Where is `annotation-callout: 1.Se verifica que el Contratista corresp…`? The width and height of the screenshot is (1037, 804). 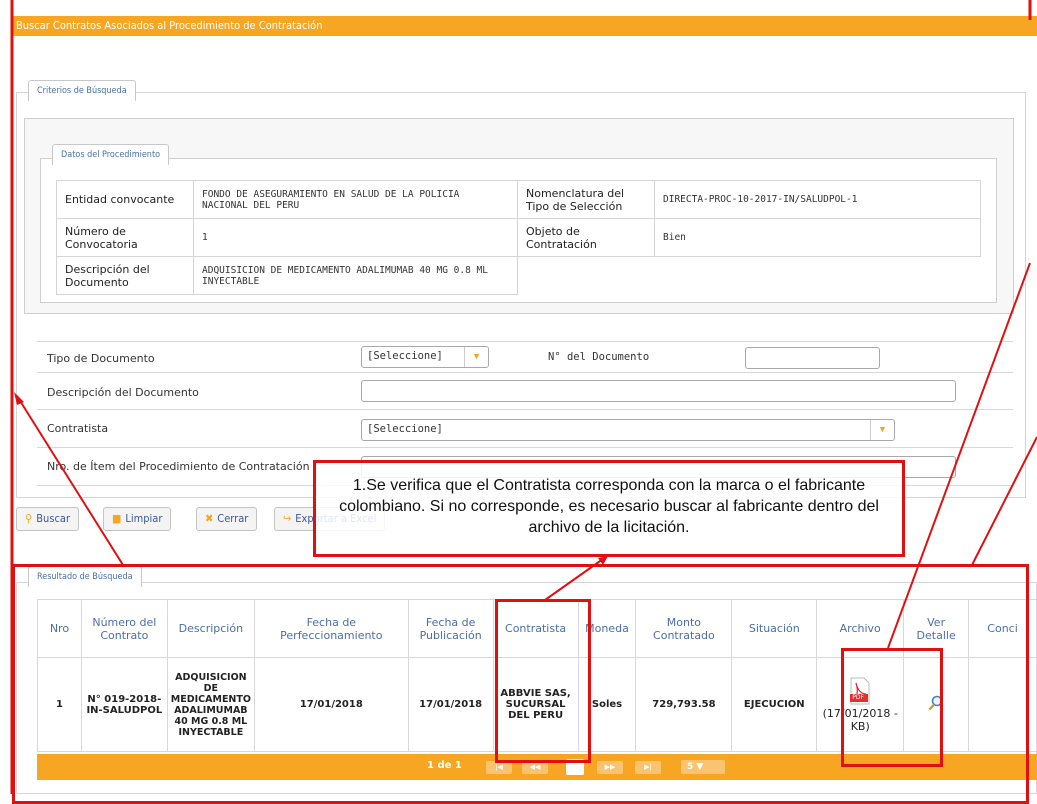 annotation-callout: 1.Se verifica que el Contratista corresp… is located at coordinates (609, 508).